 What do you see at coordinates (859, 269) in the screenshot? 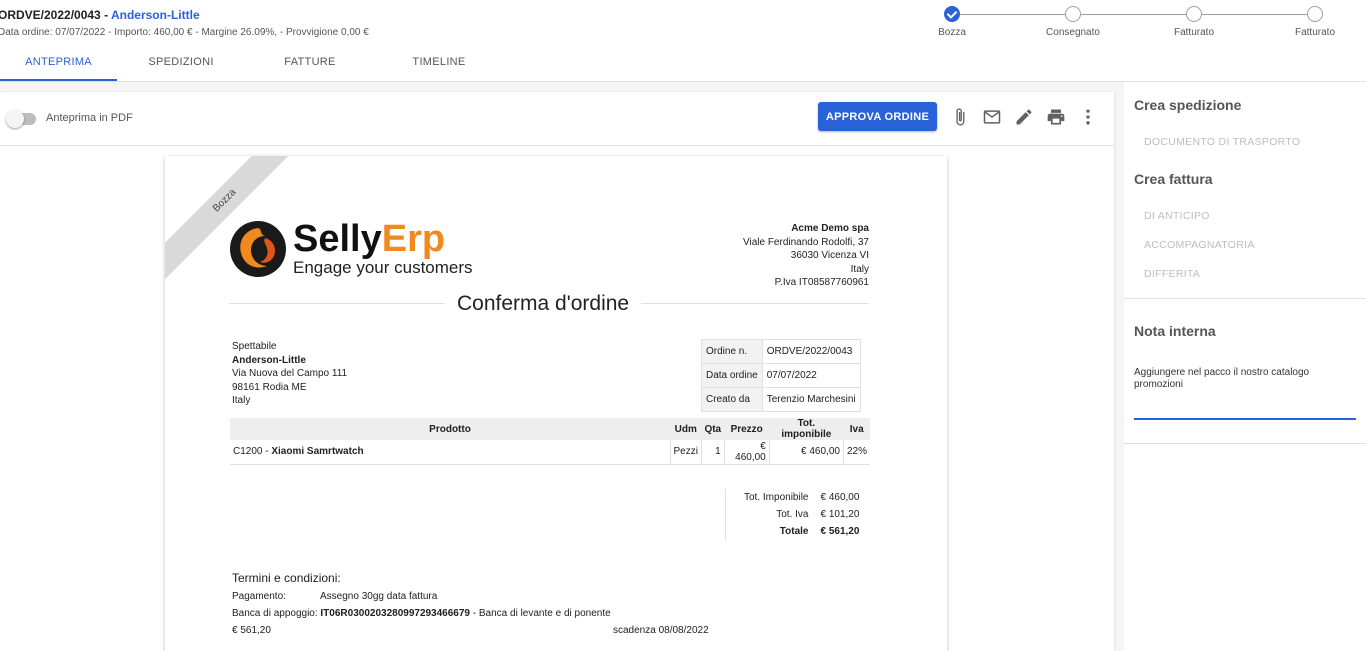
I see `company-country: Italy` at bounding box center [859, 269].